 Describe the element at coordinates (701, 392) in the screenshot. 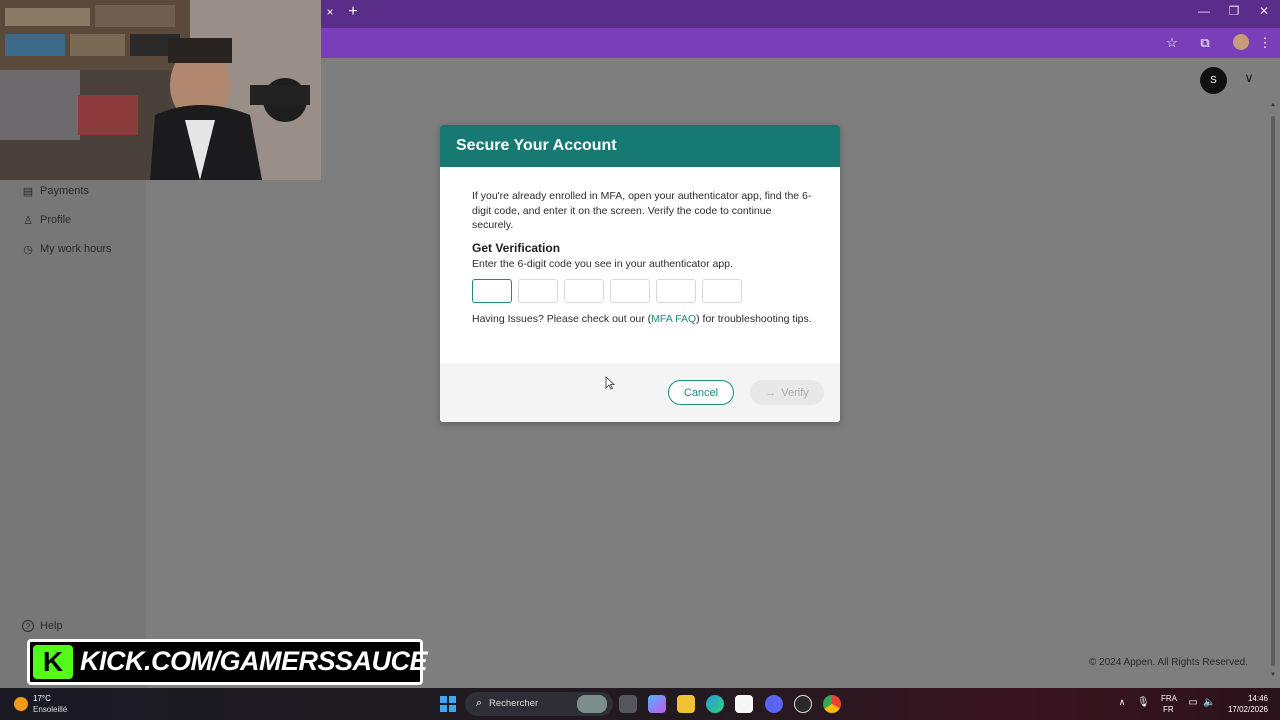

I see `cancel-button: Cancel` at that location.